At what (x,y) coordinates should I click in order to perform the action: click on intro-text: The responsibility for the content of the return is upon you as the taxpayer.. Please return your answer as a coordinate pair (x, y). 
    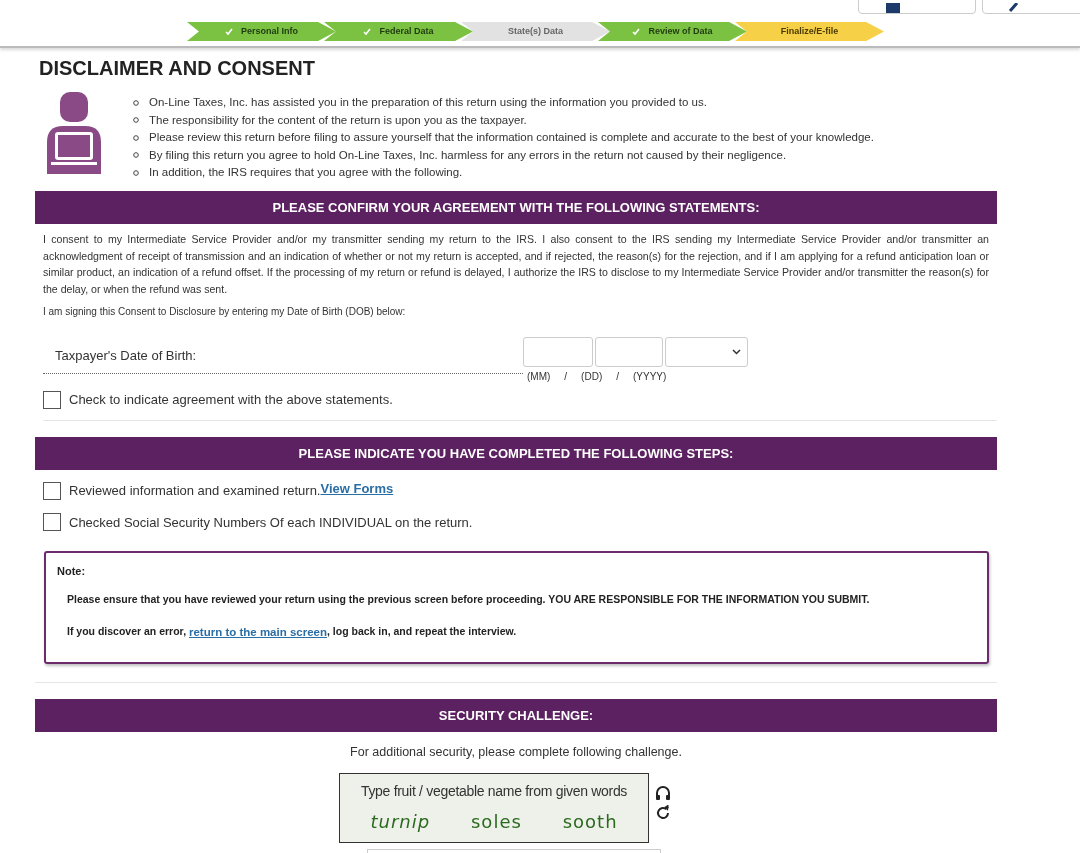
    Looking at the image, I should click on (338, 120).